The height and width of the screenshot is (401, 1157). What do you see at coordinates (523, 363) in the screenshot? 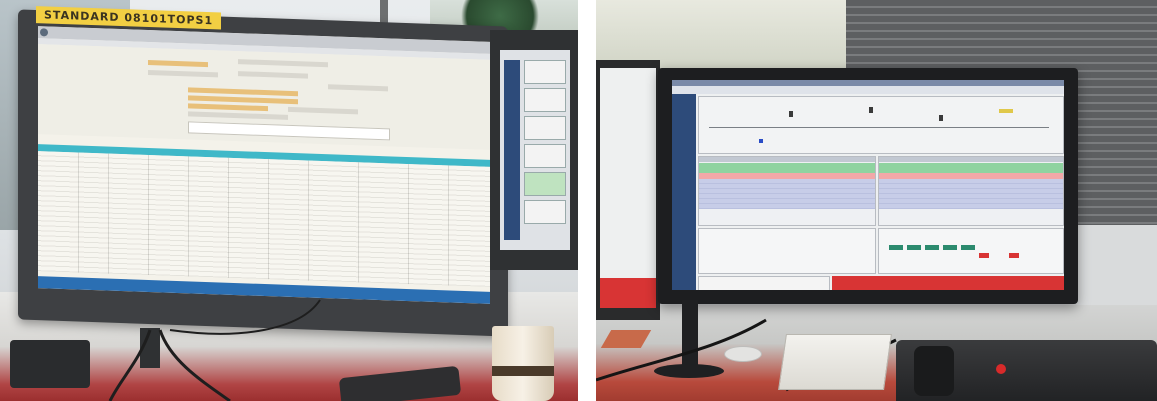
I see `paper-cup` at bounding box center [523, 363].